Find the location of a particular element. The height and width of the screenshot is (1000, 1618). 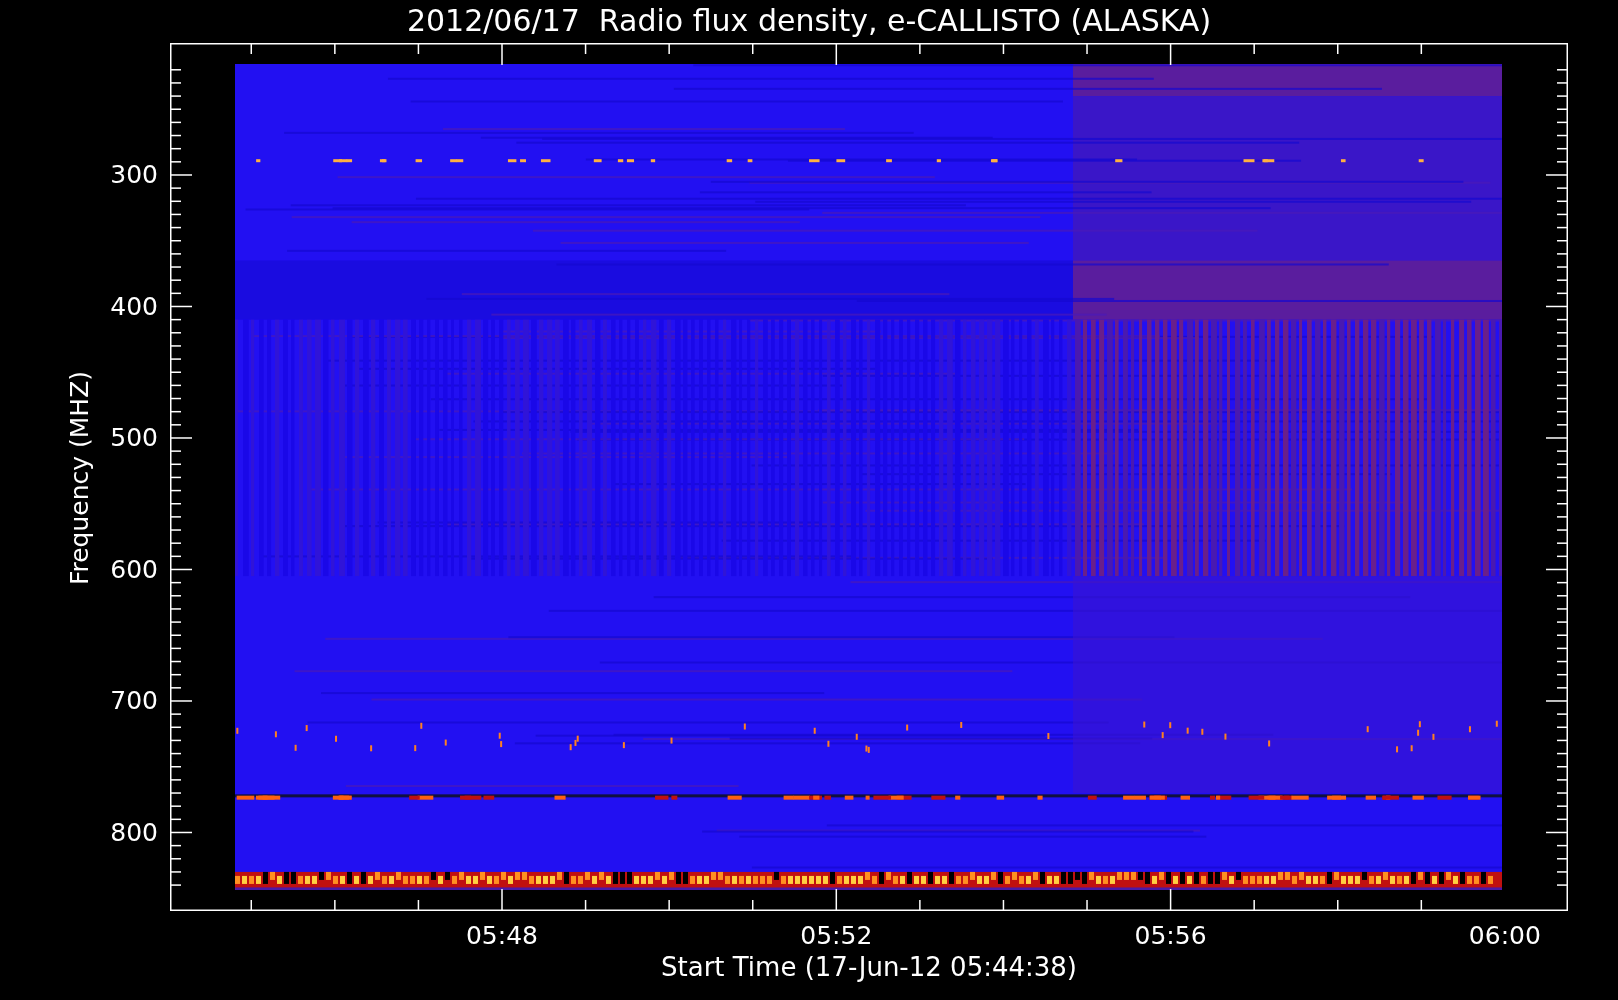

y-tick-label: 800 is located at coordinates (134, 832).